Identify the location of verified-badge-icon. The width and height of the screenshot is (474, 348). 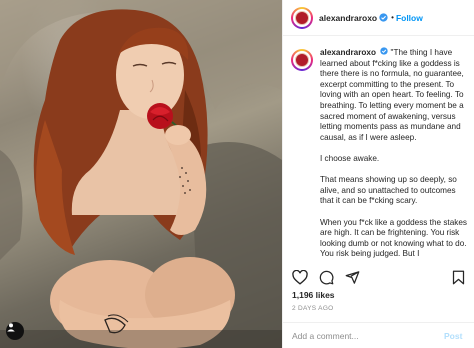
(383, 17).